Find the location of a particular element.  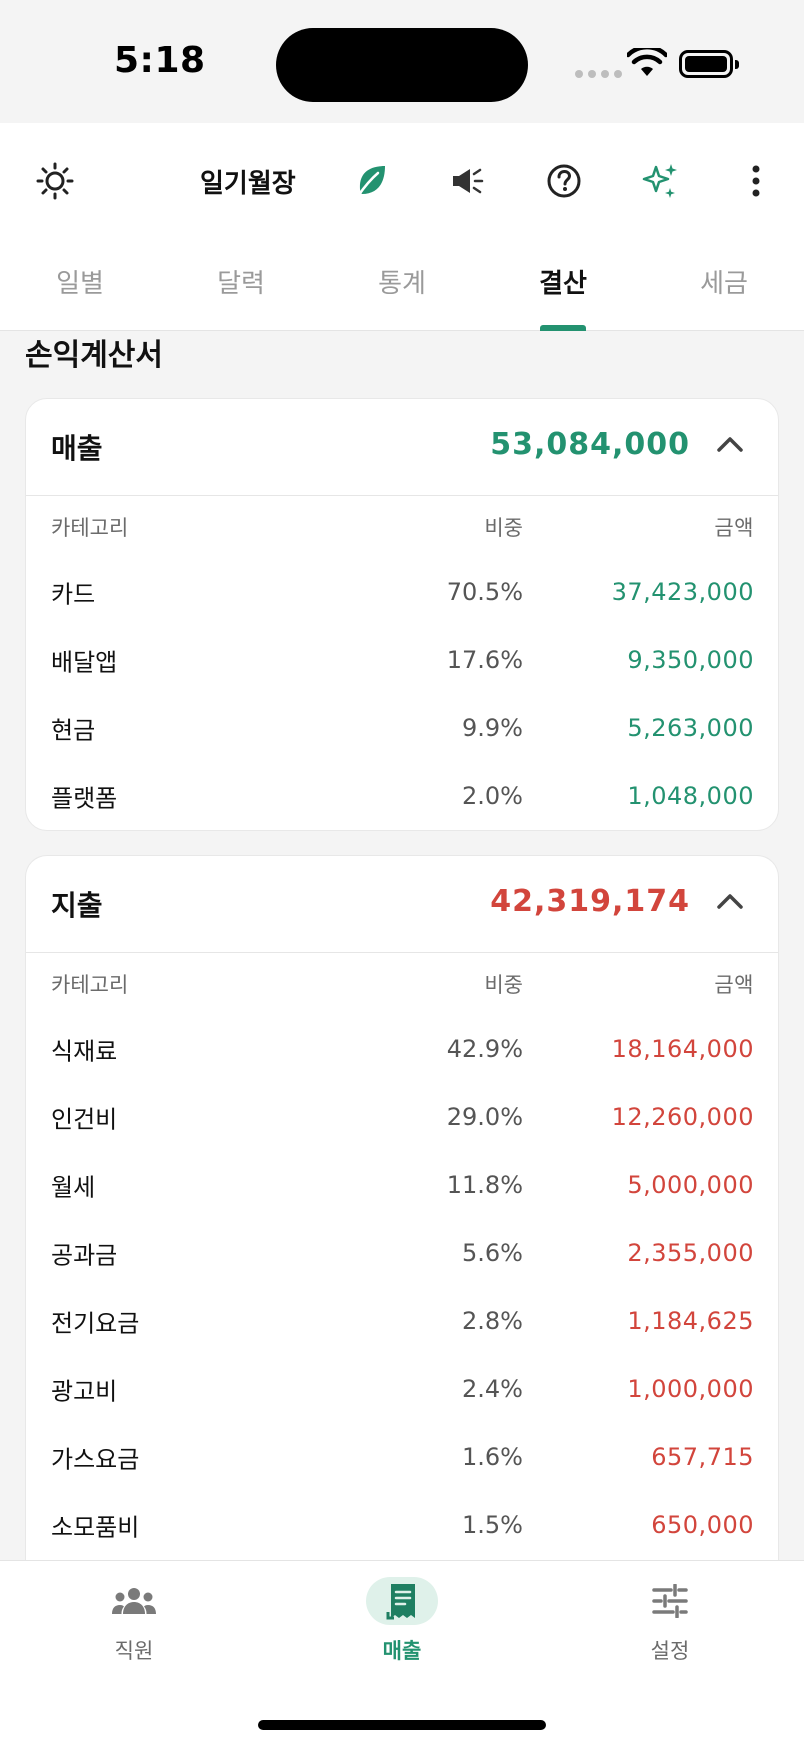

tab-daily: 일별 is located at coordinates (80, 283).